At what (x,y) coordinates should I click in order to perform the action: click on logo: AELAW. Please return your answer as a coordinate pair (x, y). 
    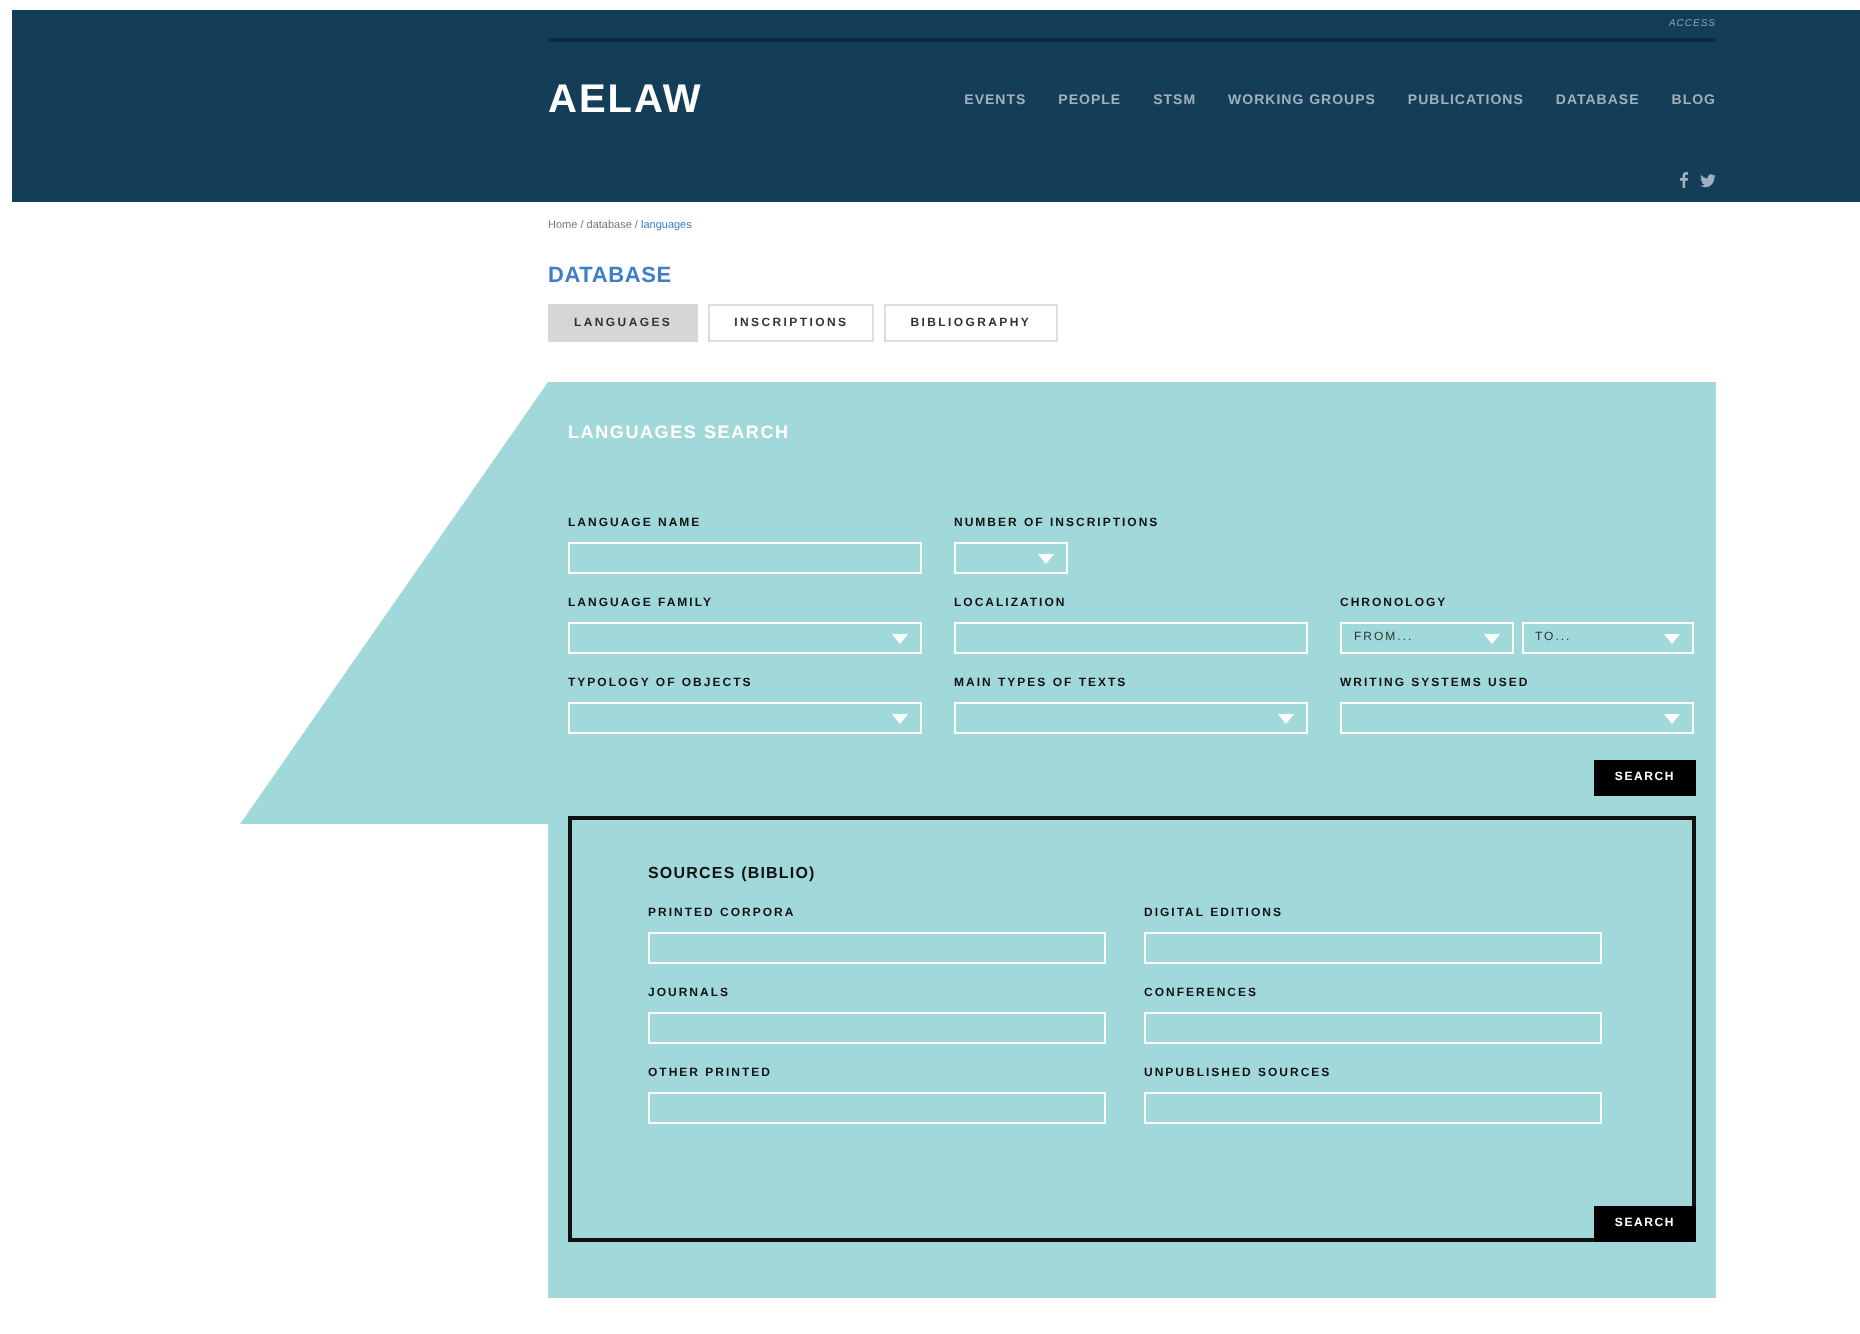
    Looking at the image, I should click on (625, 101).